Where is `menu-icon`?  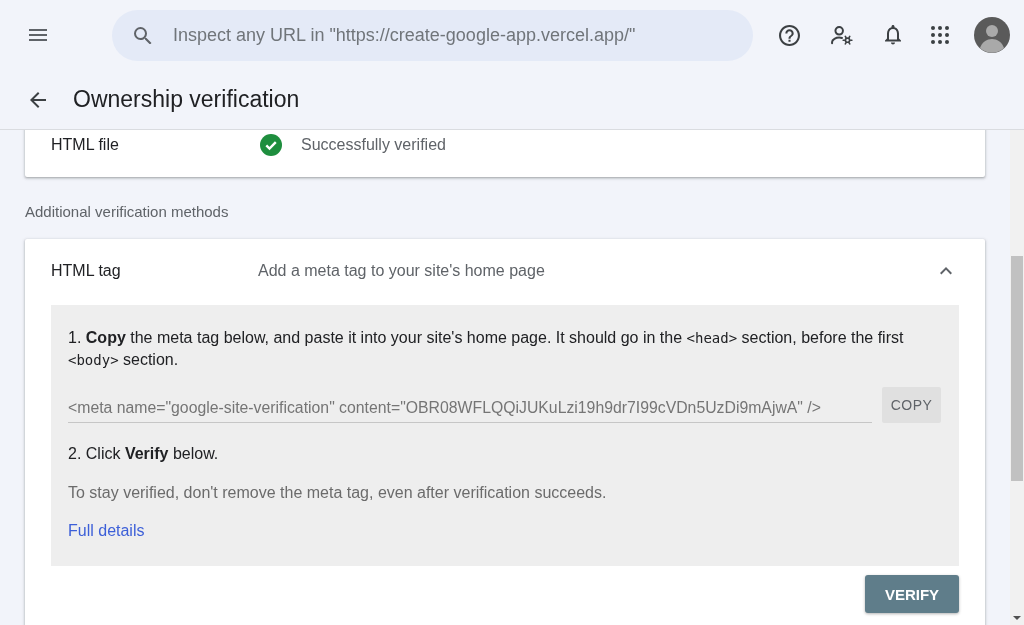 menu-icon is located at coordinates (38, 35).